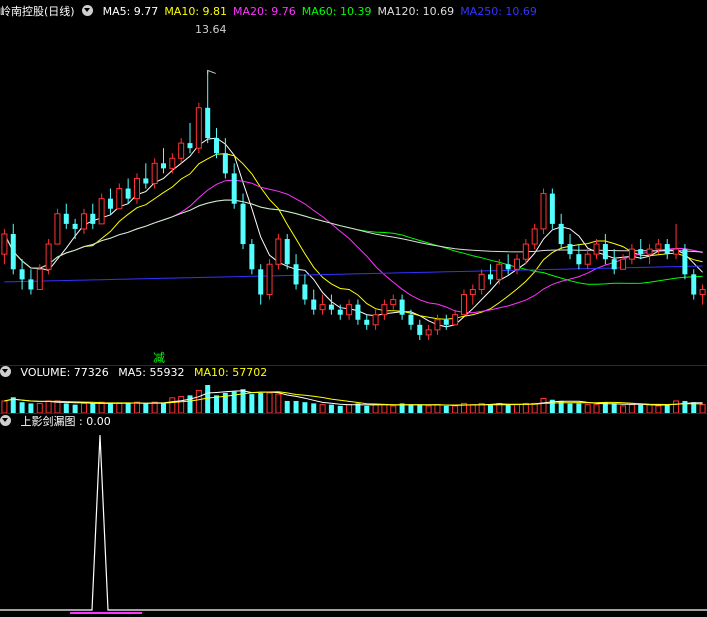  I want to click on ma40-line, so click(353, 242).